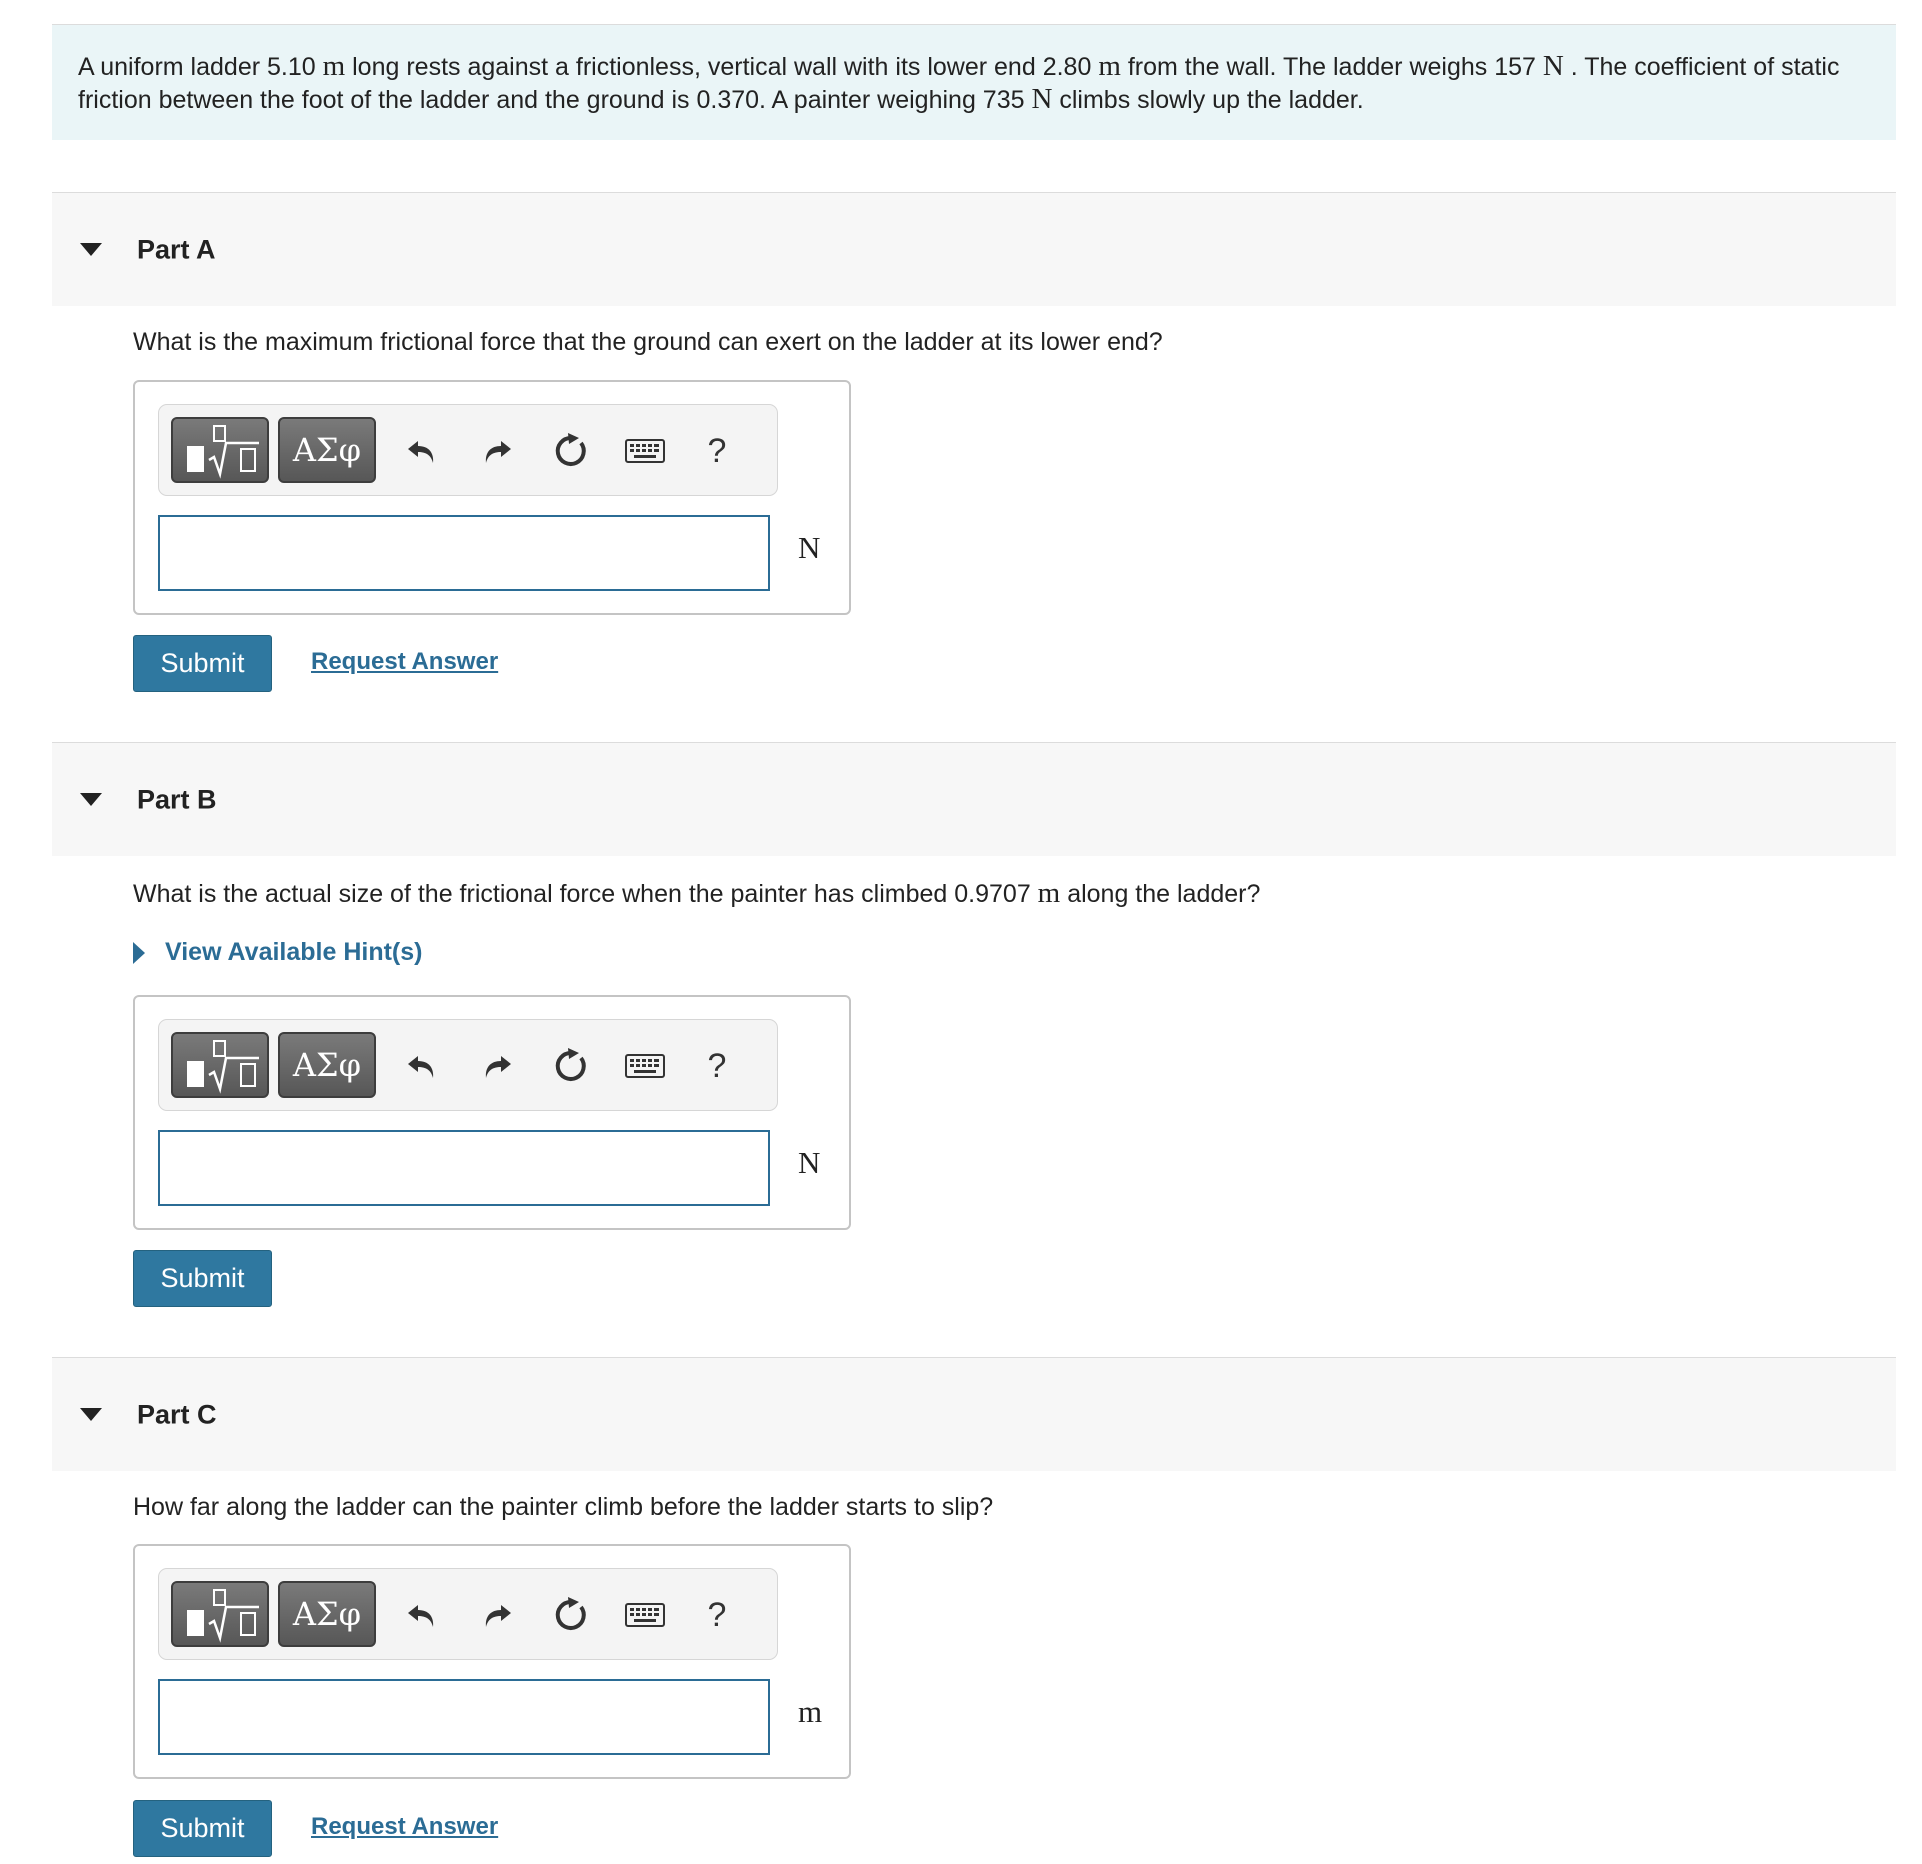 This screenshot has width=1922, height=1864. Describe the element at coordinates (974, 249) in the screenshot. I see `part-a-header: Part A` at that location.